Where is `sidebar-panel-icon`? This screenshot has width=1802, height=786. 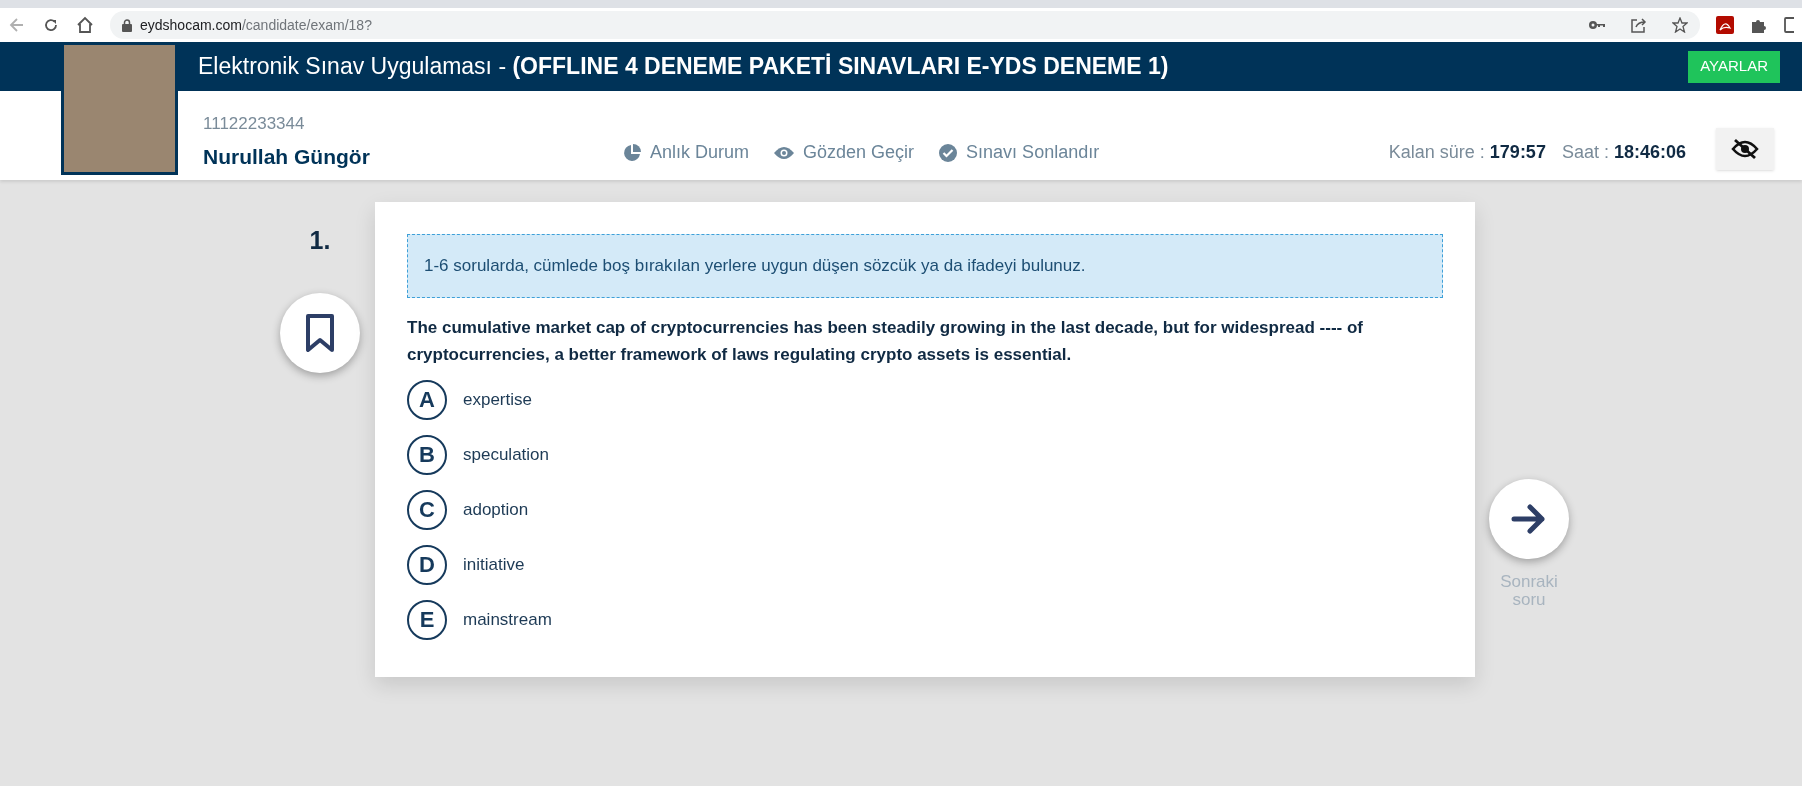
sidebar-panel-icon is located at coordinates (1789, 25).